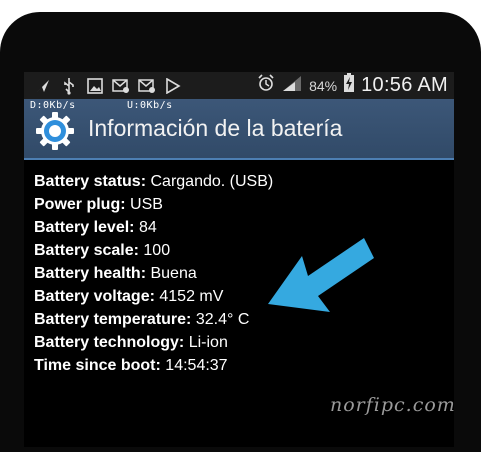  What do you see at coordinates (266, 85) in the screenshot?
I see `alarm-icon` at bounding box center [266, 85].